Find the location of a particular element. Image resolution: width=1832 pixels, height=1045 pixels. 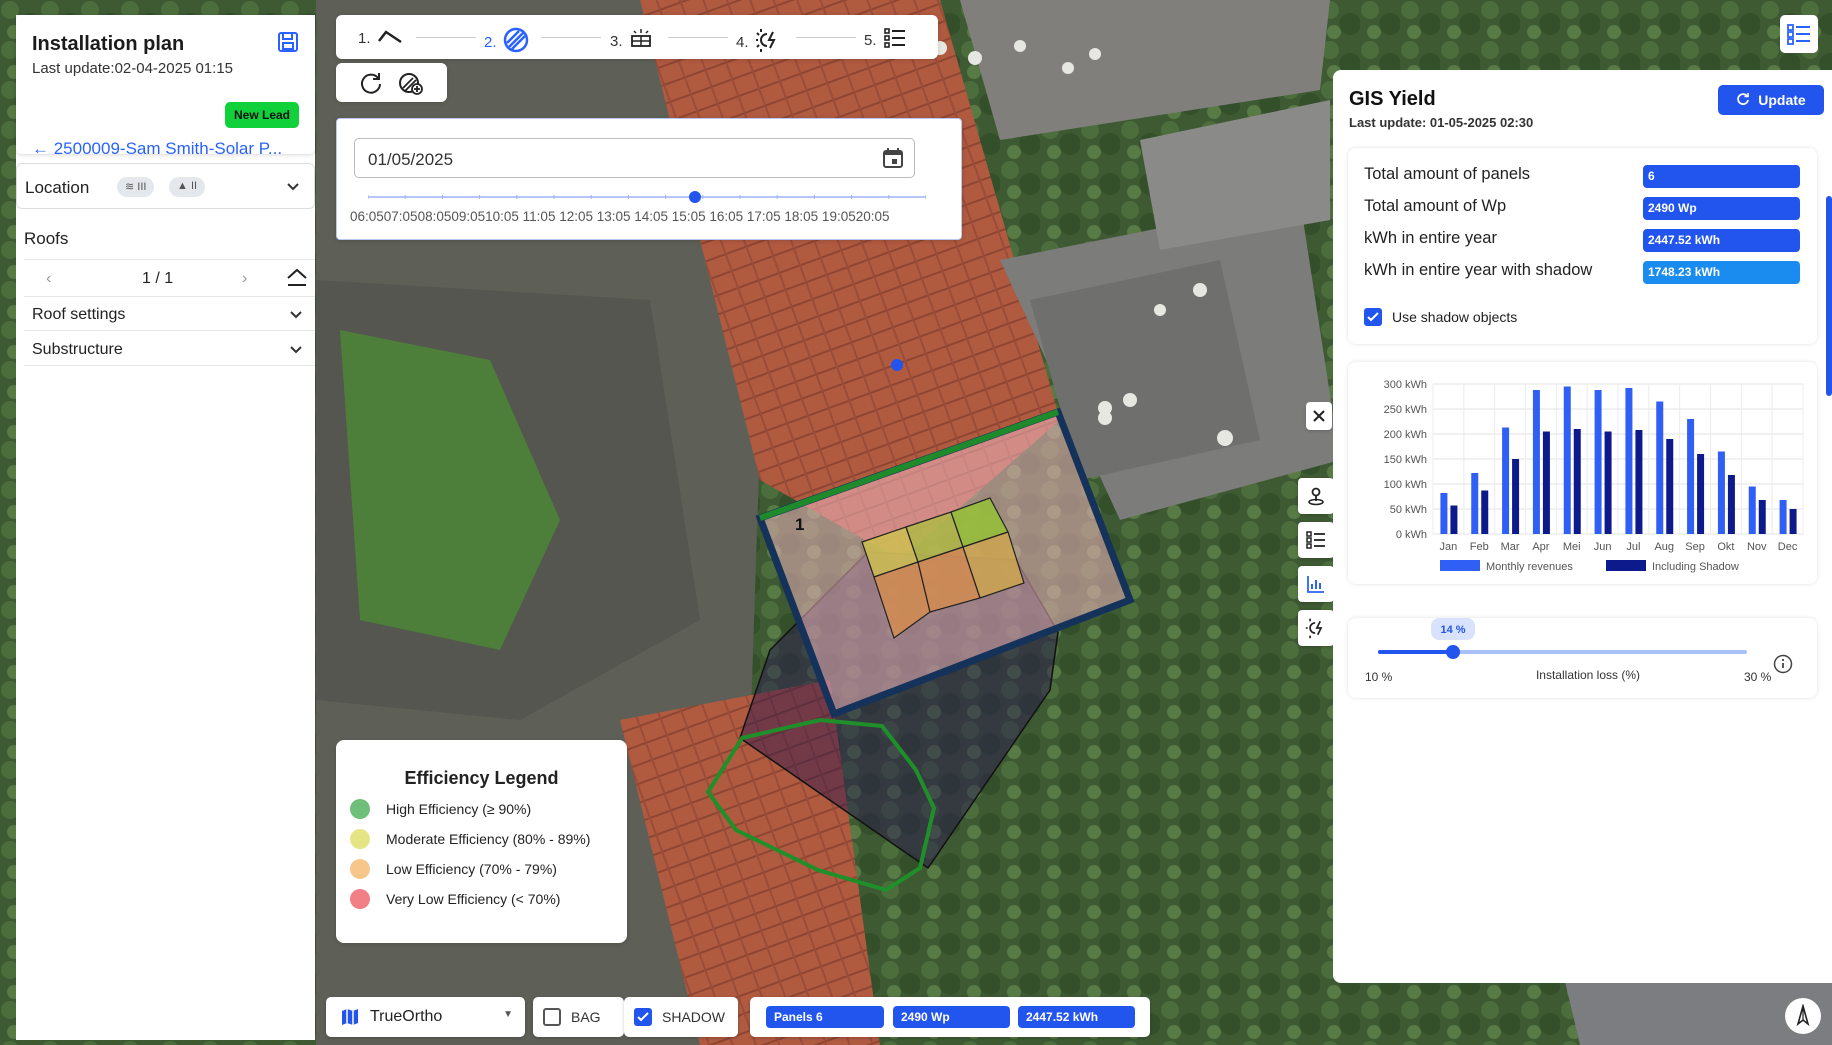

loss-min-label: 10 % is located at coordinates (1379, 677).